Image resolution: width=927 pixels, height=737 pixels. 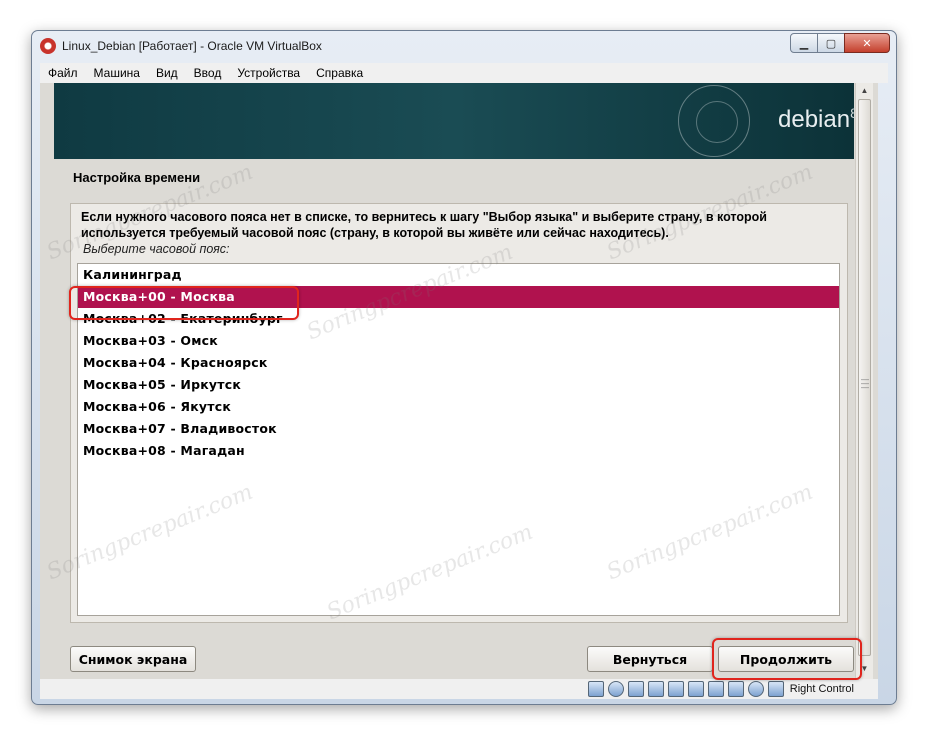 What do you see at coordinates (831, 43) in the screenshot?
I see `maximize-button: ▢` at bounding box center [831, 43].